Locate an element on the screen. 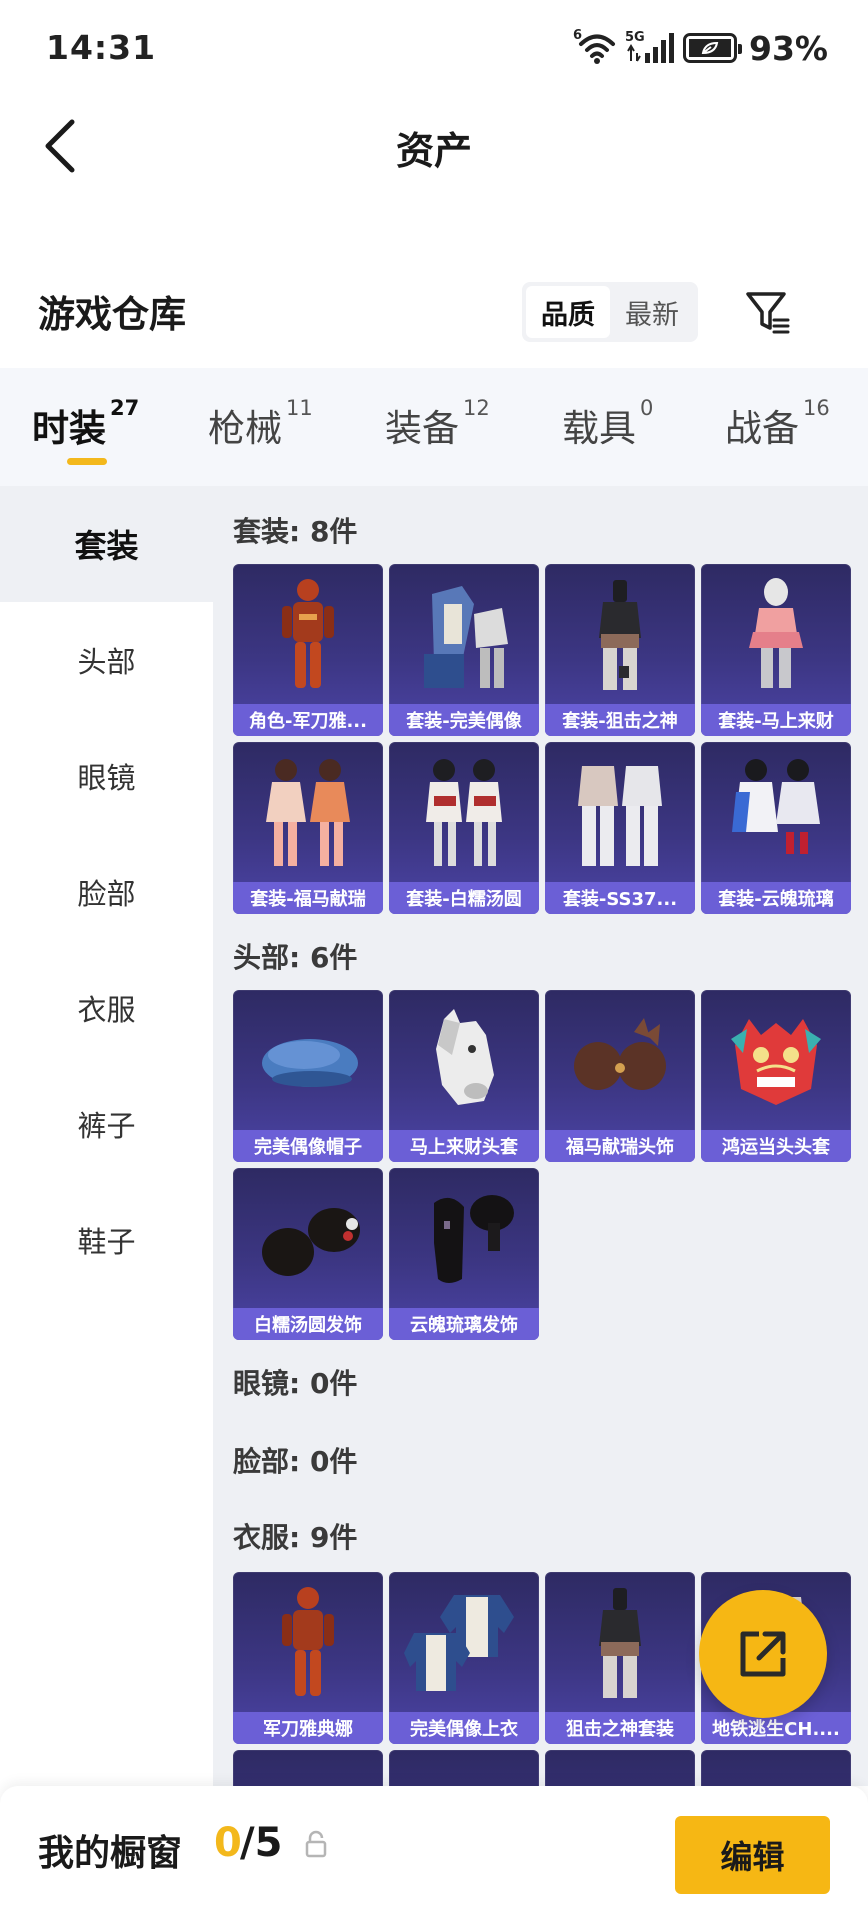  lock-icon is located at coordinates (316, 1844).